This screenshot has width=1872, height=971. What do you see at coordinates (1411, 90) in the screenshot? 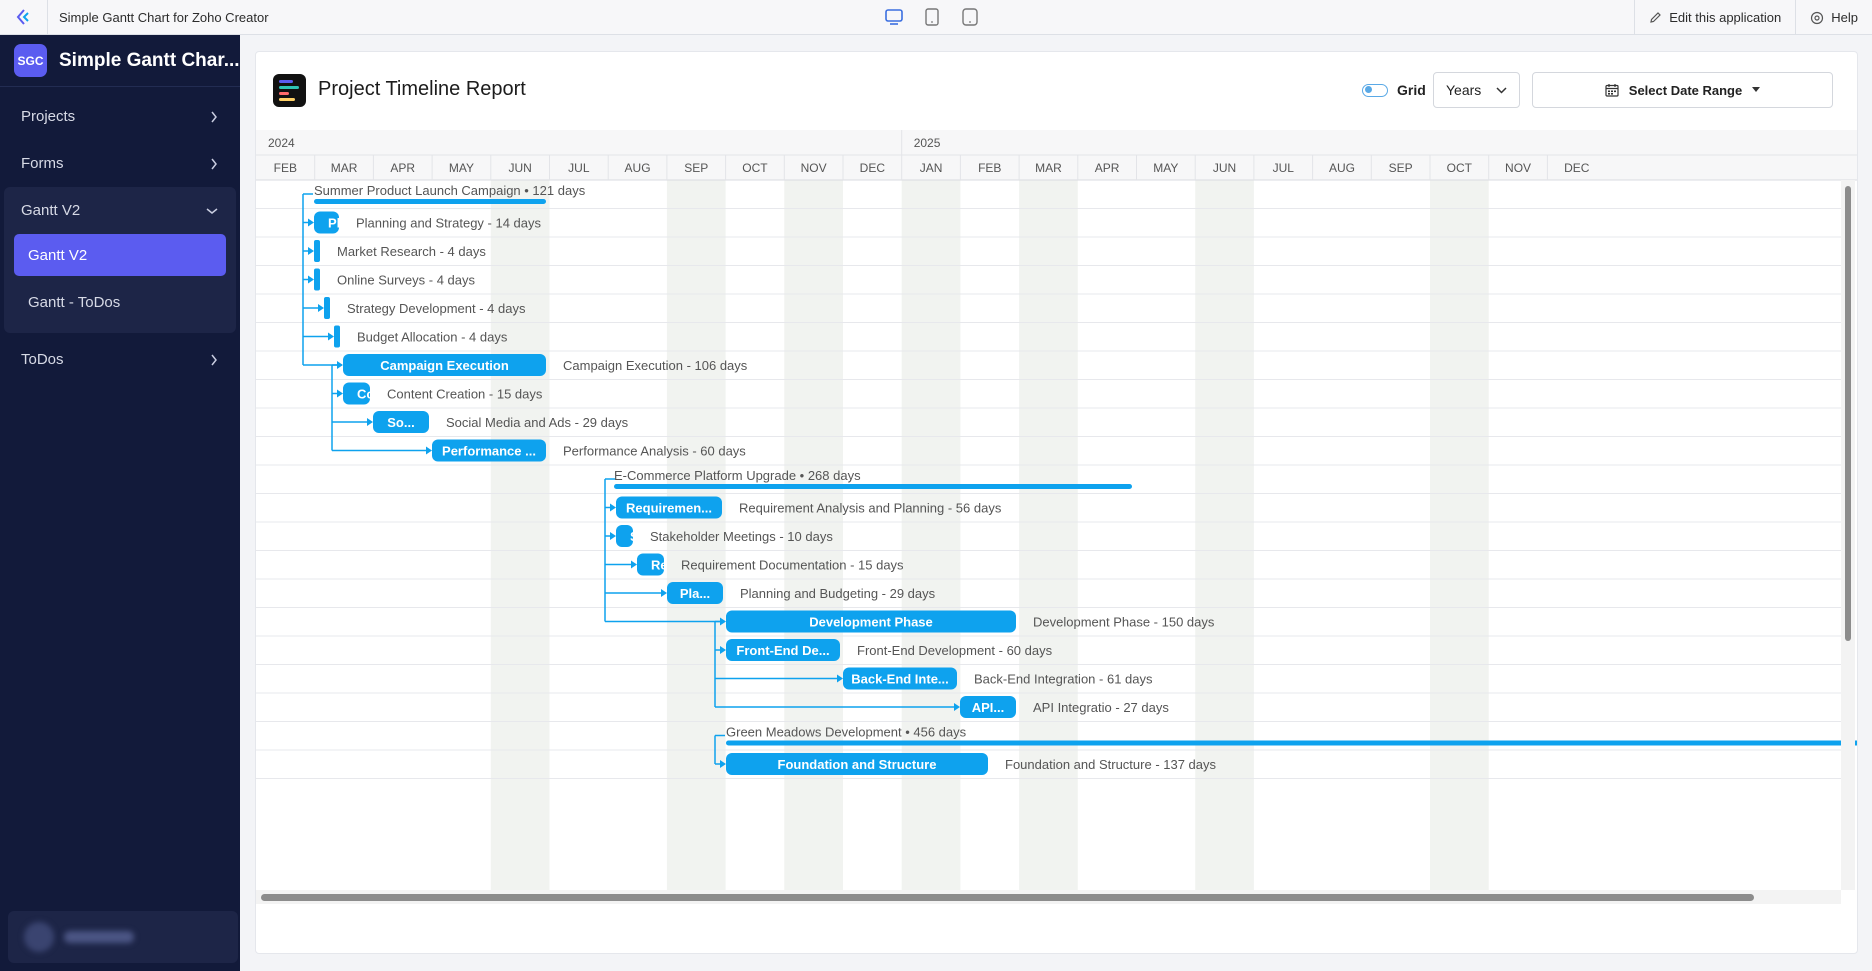
I see `grid-label: Grid` at bounding box center [1411, 90].